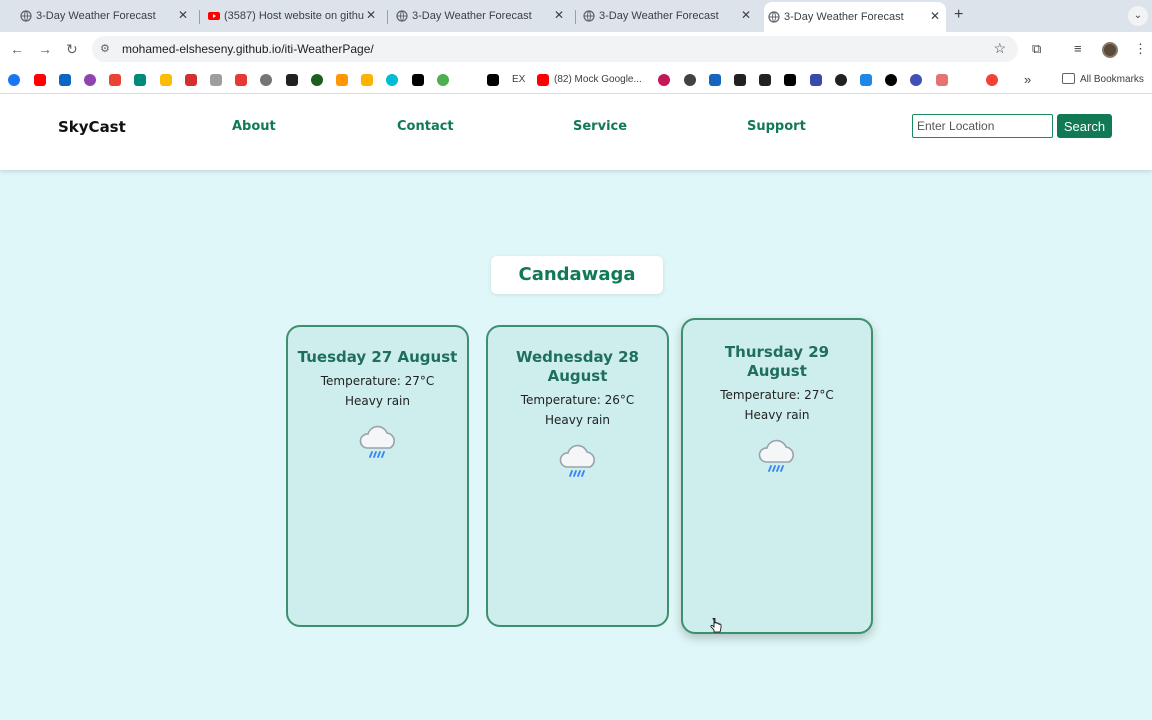  What do you see at coordinates (1112, 79) in the screenshot?
I see `all-bookmarks-link: All Bookmarks` at bounding box center [1112, 79].